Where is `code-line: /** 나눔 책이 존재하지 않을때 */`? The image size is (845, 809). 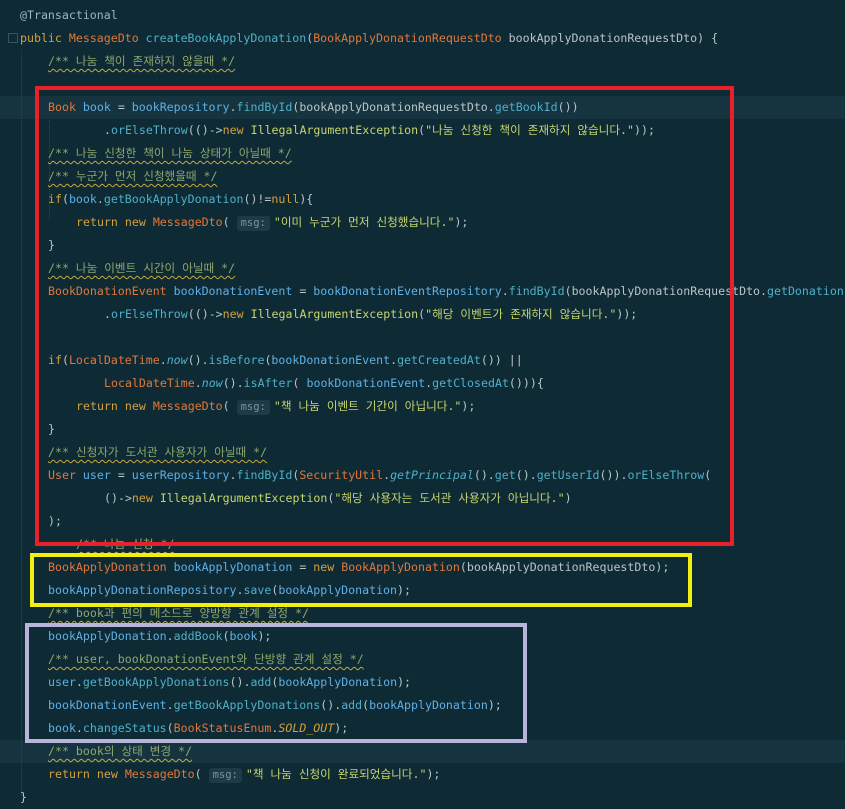
code-line: /** 나눔 책이 존재하지 않을때 */ is located at coordinates (446, 61).